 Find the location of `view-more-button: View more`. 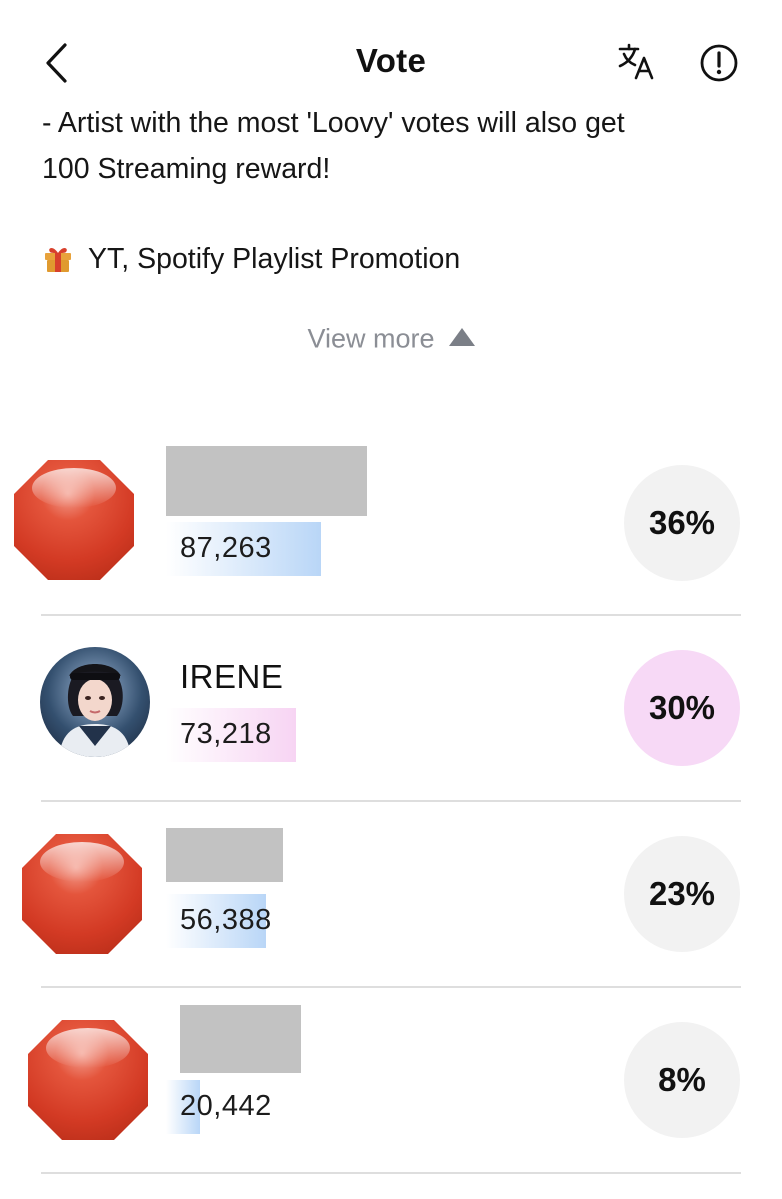

view-more-button: View more is located at coordinates (391, 338).